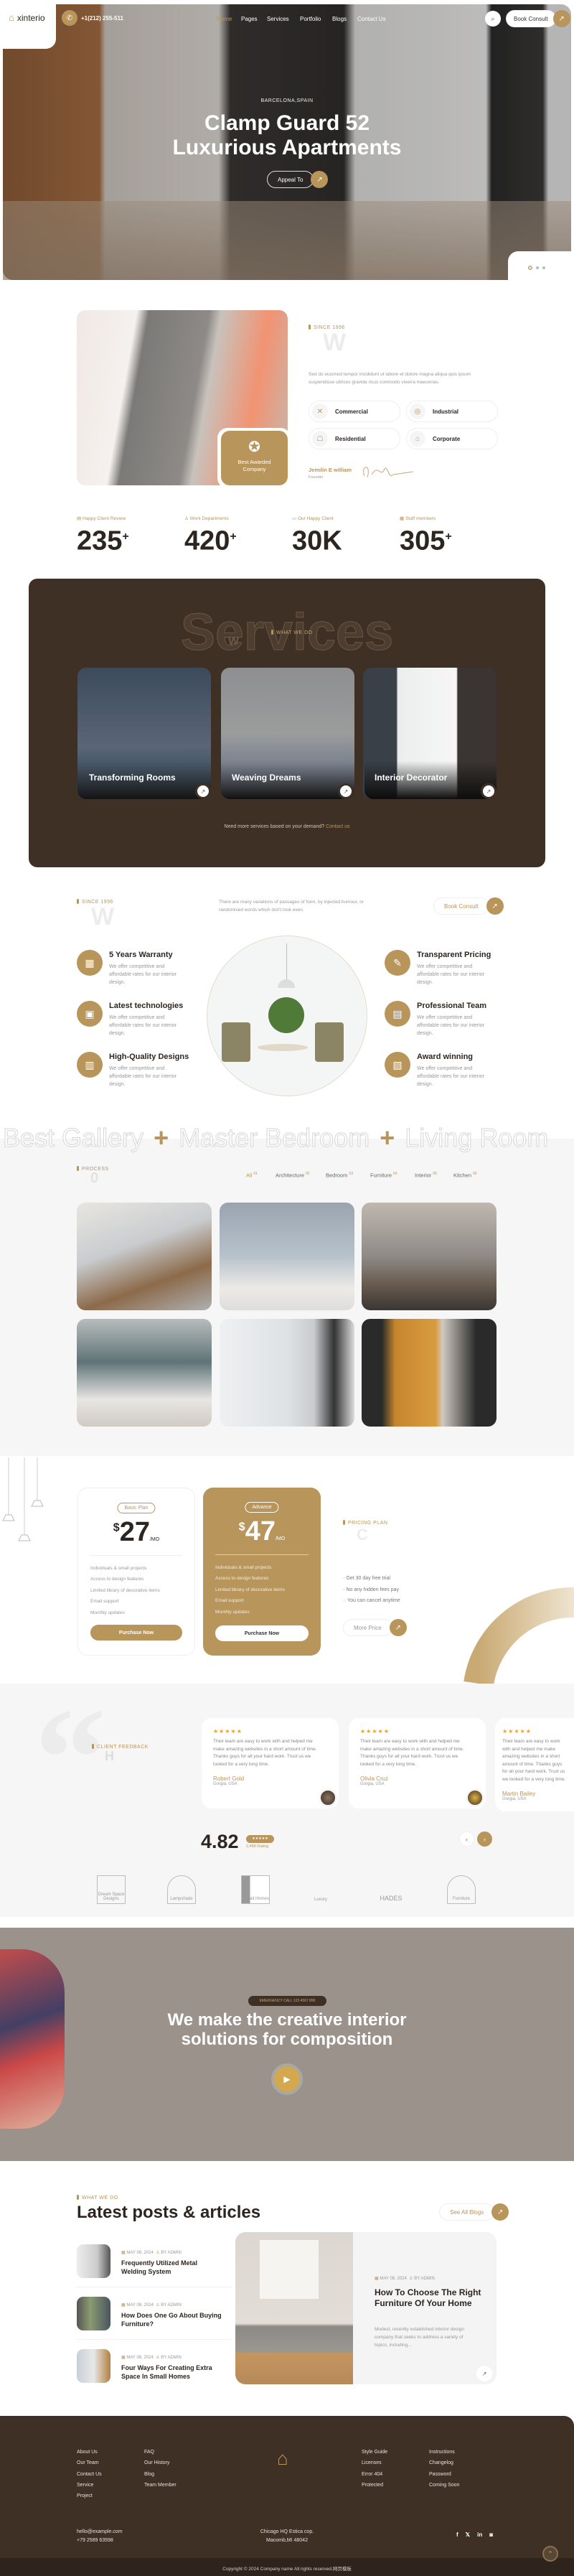  What do you see at coordinates (100, 2541) in the screenshot?
I see `footer-phone: +79 2589 63598` at bounding box center [100, 2541].